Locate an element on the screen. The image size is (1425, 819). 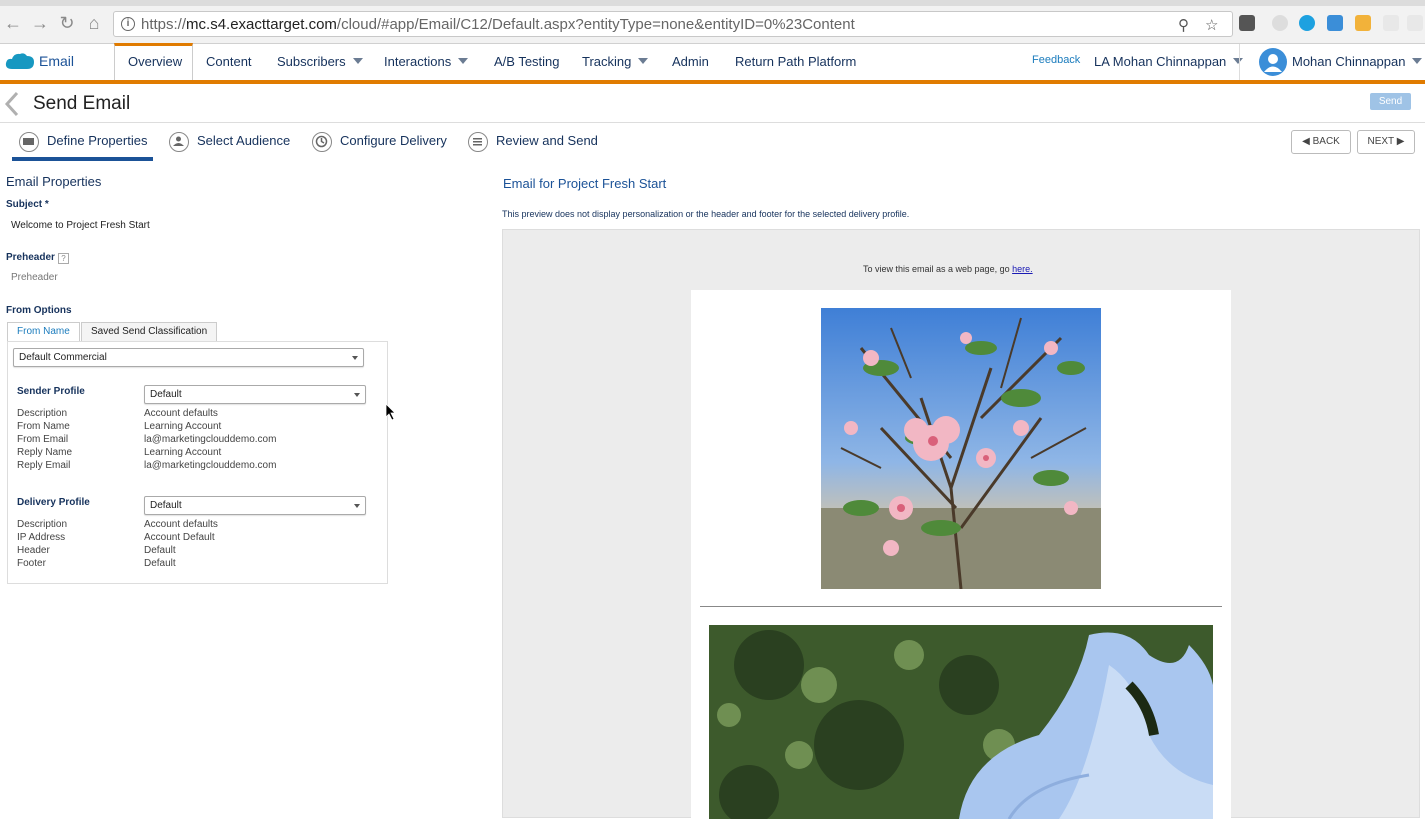
zoom-icon: ⚲ is located at coordinates (1183, 25).